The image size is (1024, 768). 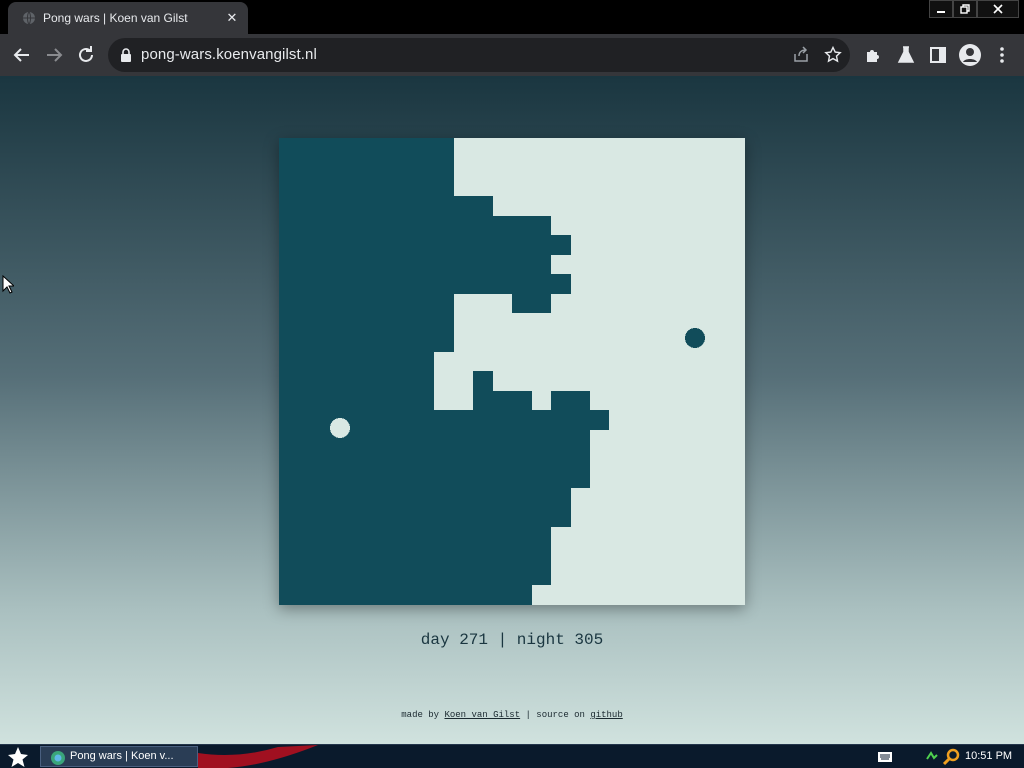 I want to click on minimize-icon, so click(x=941, y=12).